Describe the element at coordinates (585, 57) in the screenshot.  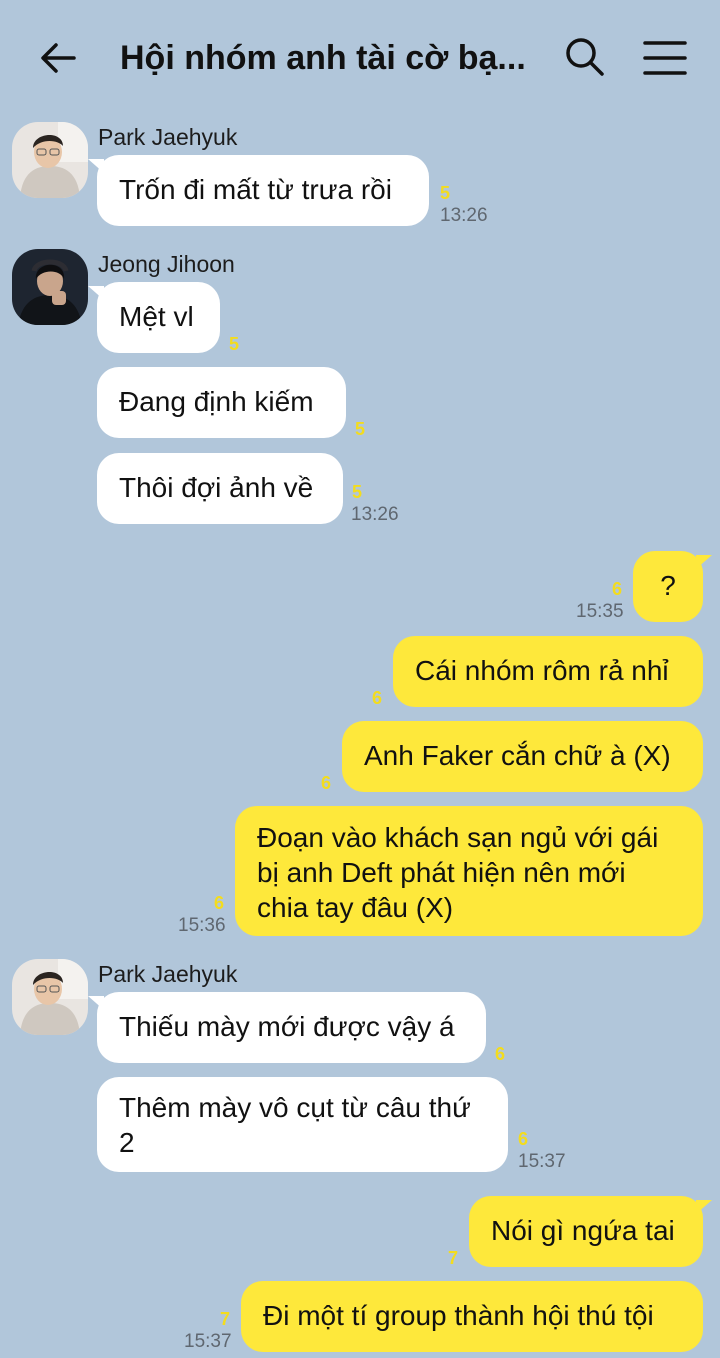
I see `search-icon` at that location.